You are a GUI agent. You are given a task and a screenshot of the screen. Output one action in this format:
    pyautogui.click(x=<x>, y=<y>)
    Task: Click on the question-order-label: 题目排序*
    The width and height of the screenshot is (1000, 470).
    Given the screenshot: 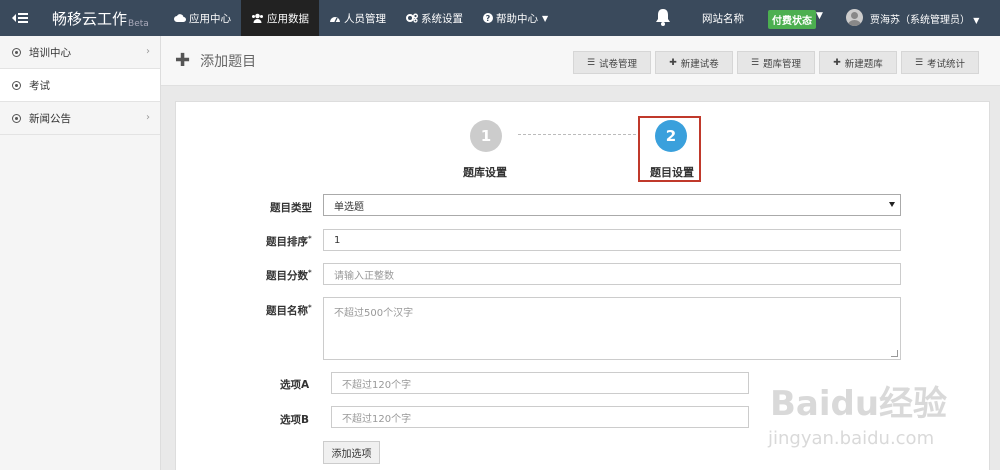 What is the action you would take?
    pyautogui.click(x=289, y=241)
    